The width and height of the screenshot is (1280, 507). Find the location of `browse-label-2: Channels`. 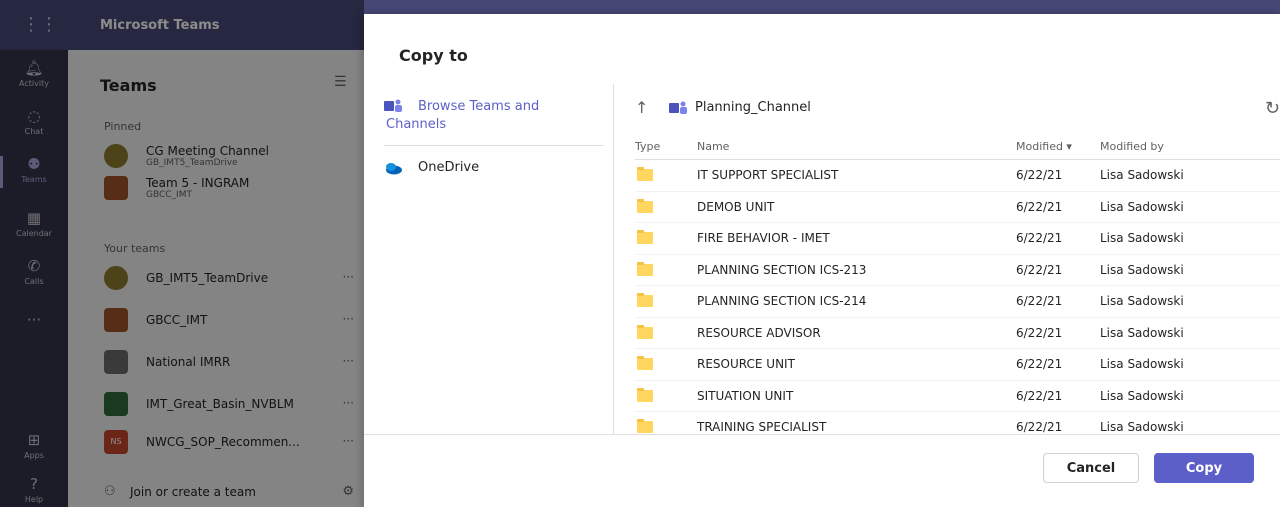

browse-label-2: Channels is located at coordinates (416, 124).